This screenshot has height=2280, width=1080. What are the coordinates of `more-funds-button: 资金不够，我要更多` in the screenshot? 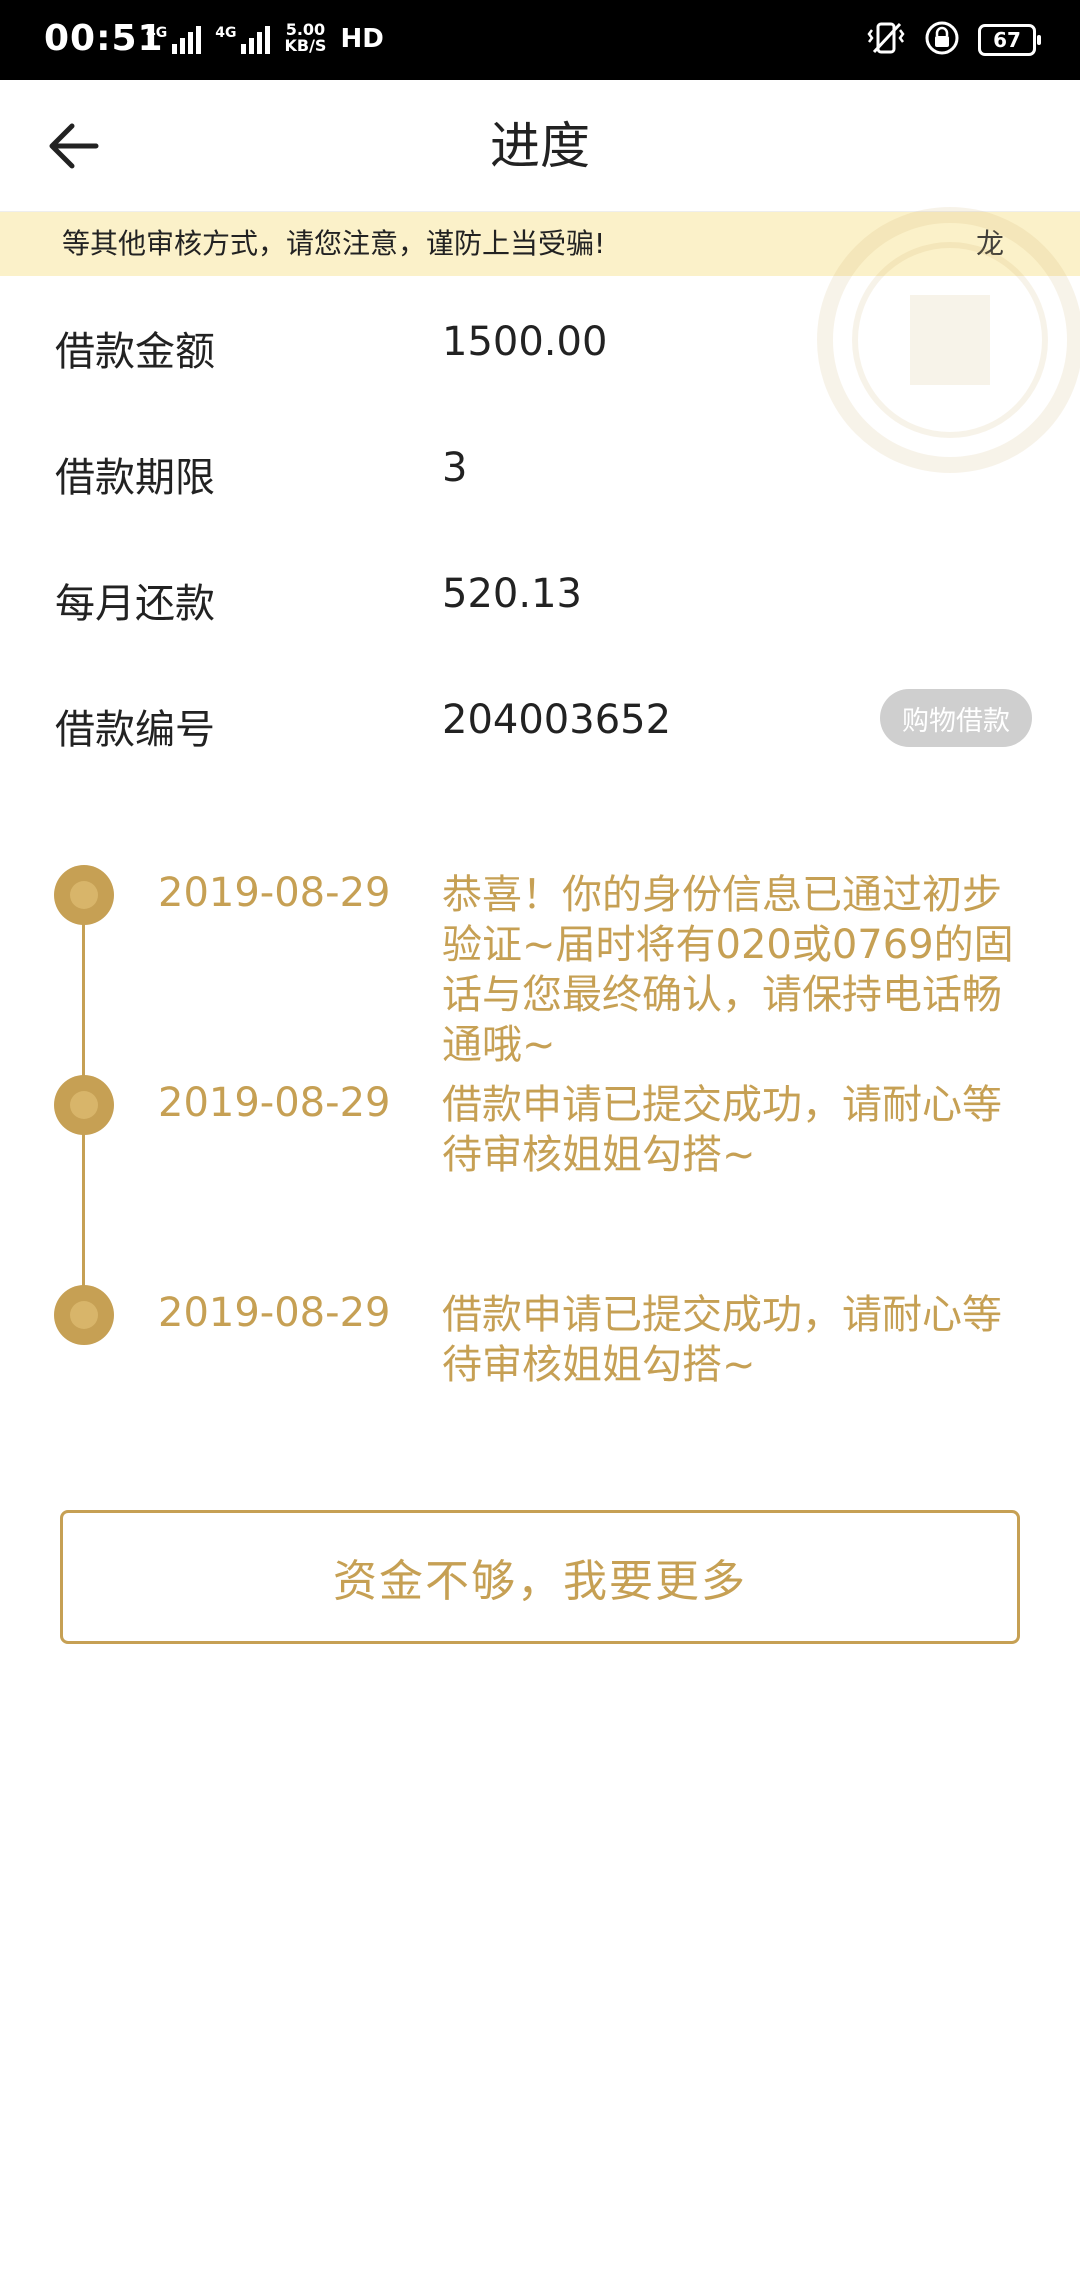 It's located at (540, 1577).